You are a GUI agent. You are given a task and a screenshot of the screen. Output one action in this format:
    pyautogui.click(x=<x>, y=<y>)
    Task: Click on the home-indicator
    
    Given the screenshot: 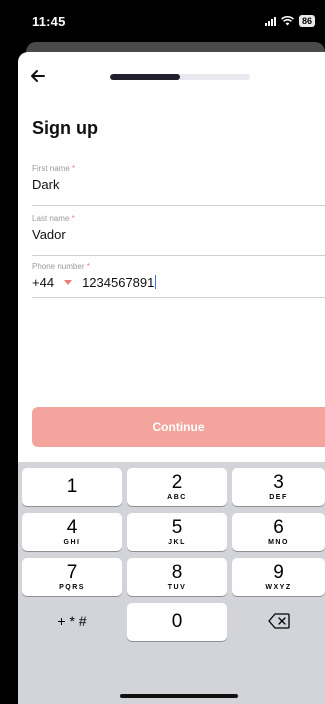 What is the action you would take?
    pyautogui.click(x=179, y=696)
    